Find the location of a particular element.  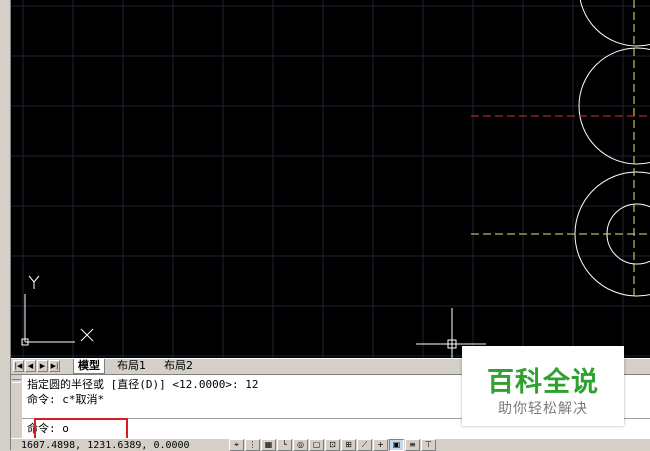

status-toggle-am-button: ⊤ is located at coordinates (428, 445).